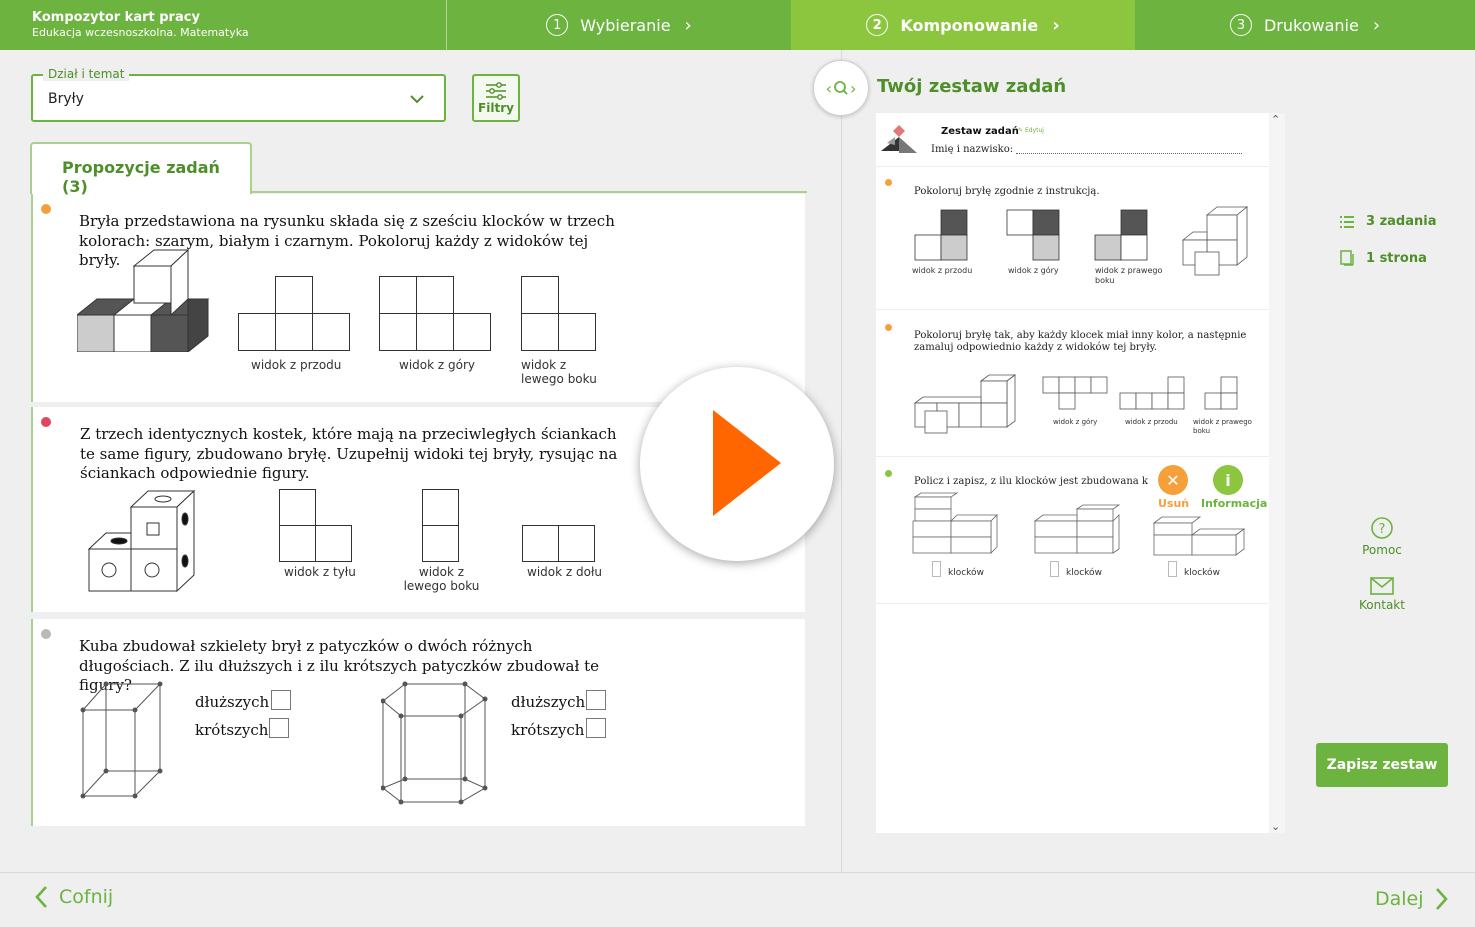 This screenshot has height=927, width=1475. I want to click on view-caption: widok z góry, so click(437, 365).